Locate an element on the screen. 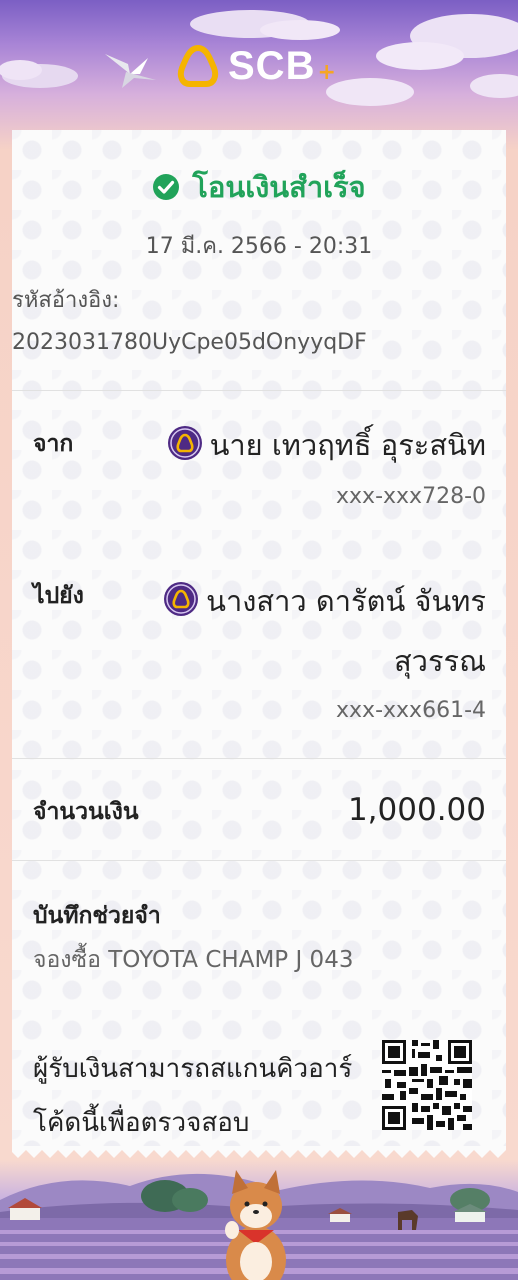  transaction-datetime: 17 มี.ค. 2566 - 20:31 is located at coordinates (259, 246).